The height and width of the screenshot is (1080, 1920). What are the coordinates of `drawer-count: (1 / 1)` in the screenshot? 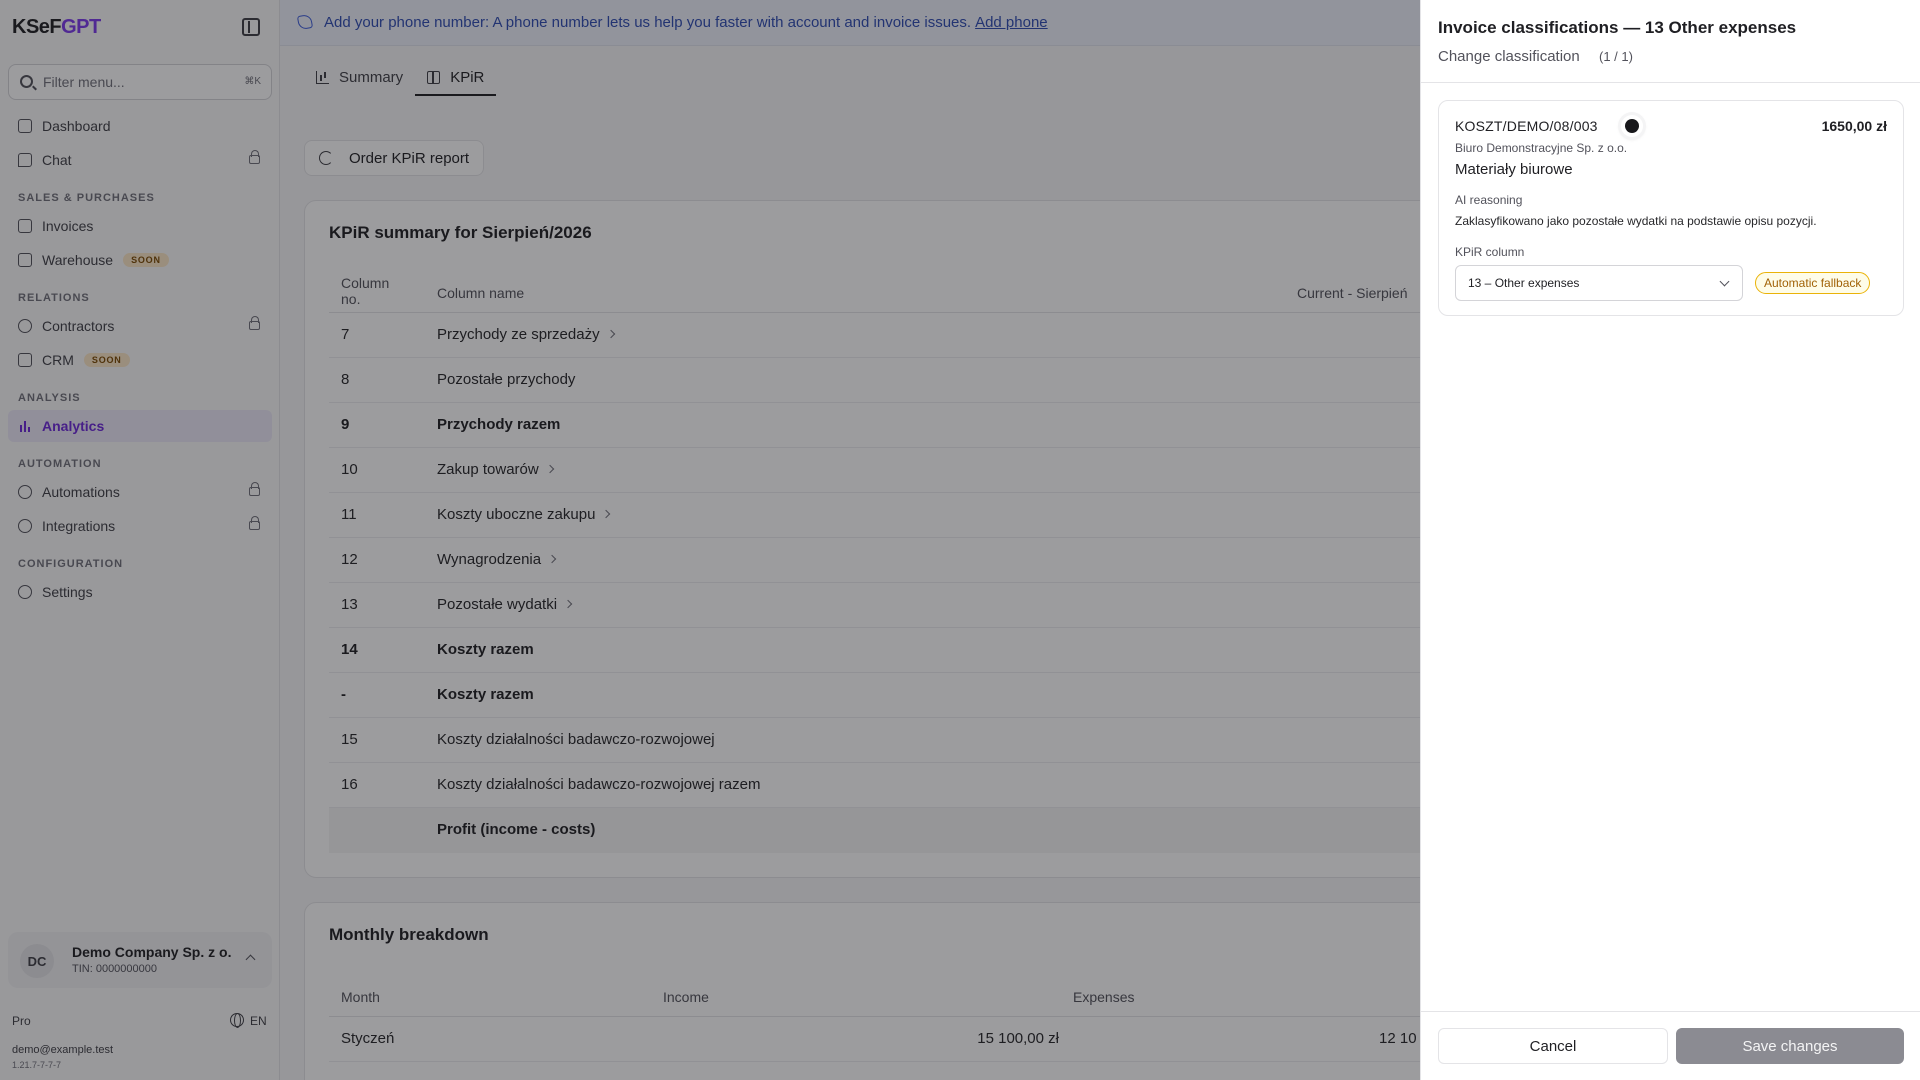 It's located at (1616, 56).